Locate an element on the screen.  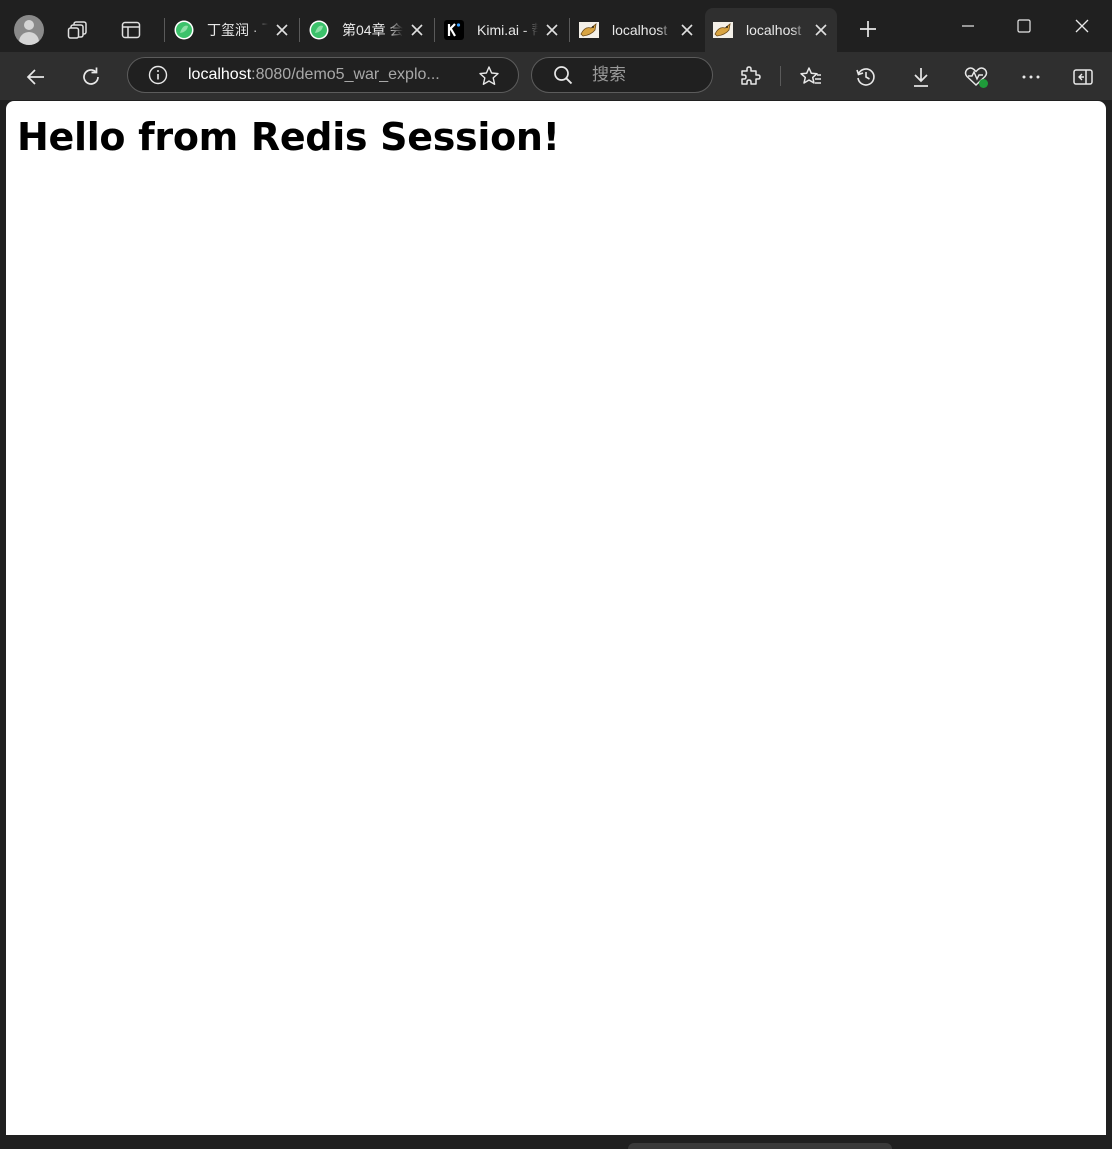
workspaces-icon is located at coordinates (78, 30).